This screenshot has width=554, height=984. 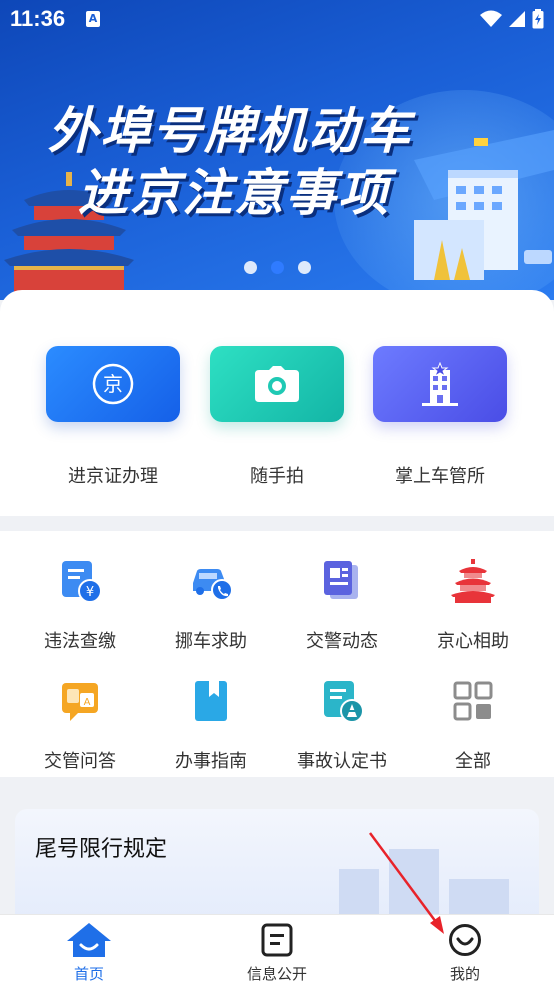 What do you see at coordinates (341, 580) in the screenshot?
I see `police-news-icon` at bounding box center [341, 580].